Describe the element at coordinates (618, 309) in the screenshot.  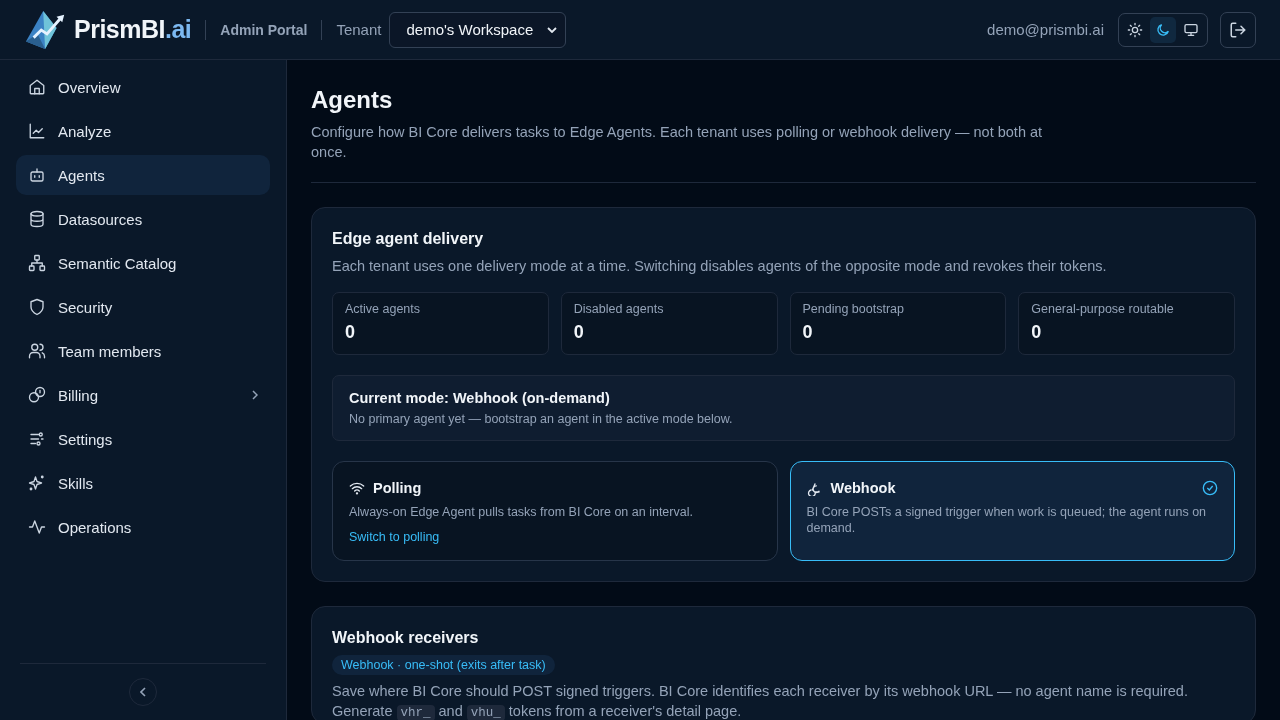
I see `stat-label: Disabled agents` at that location.